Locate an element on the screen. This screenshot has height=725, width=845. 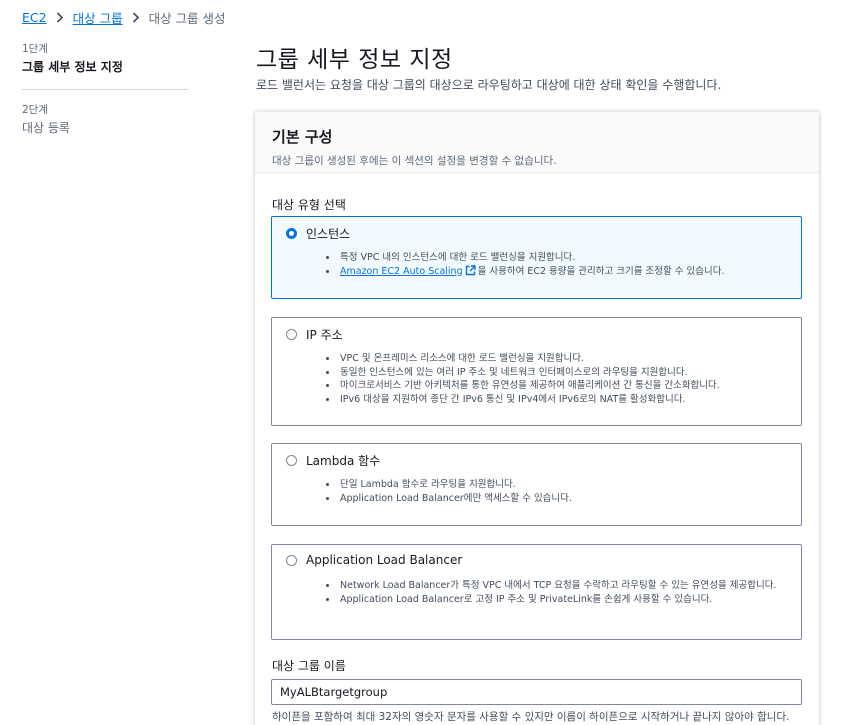
ip-title: IP 주소 is located at coordinates (324, 335).